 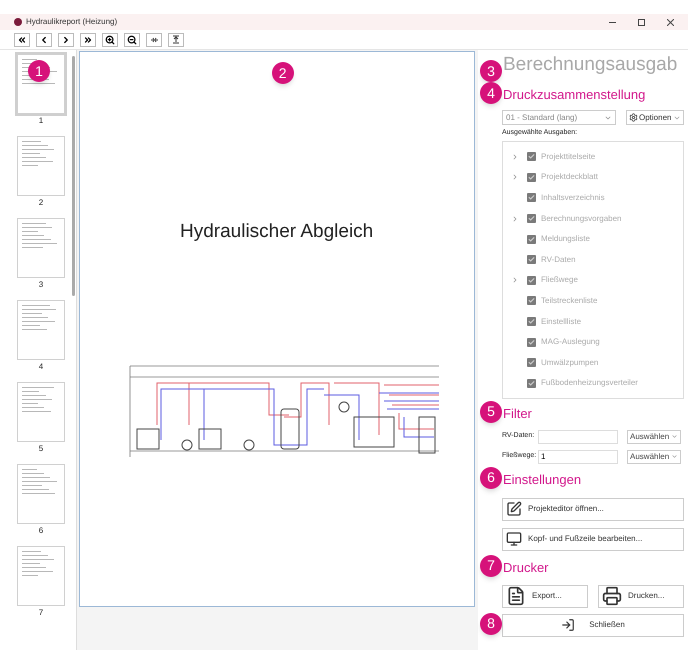 What do you see at coordinates (73, 176) in the screenshot?
I see `scrollbar` at bounding box center [73, 176].